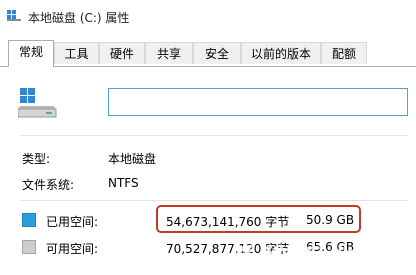 The width and height of the screenshot is (416, 275). Describe the element at coordinates (217, 53) in the screenshot. I see `tab-security: 安全` at that location.